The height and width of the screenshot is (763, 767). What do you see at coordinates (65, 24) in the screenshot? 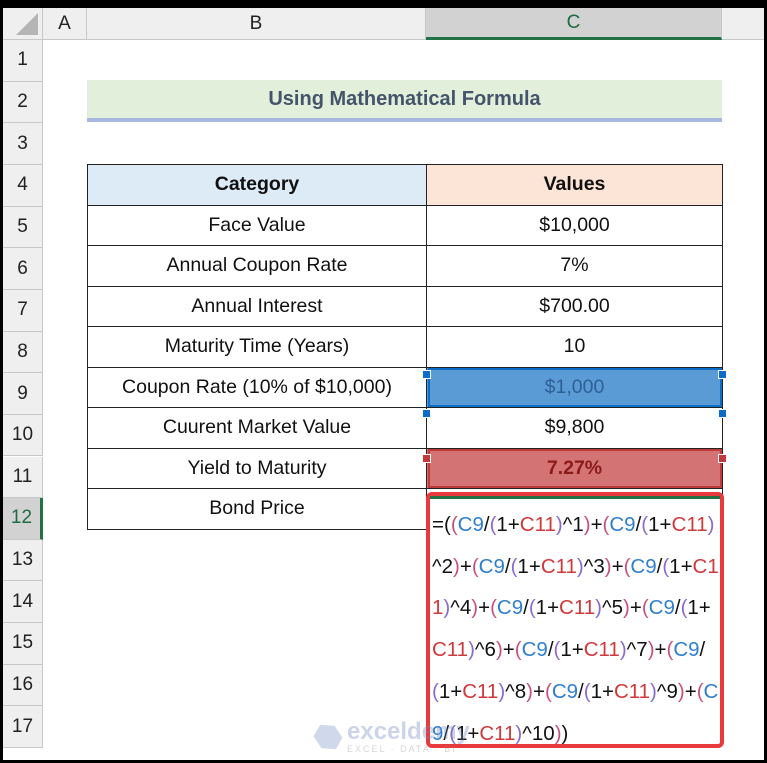
I see `column-header-a: A` at bounding box center [65, 24].